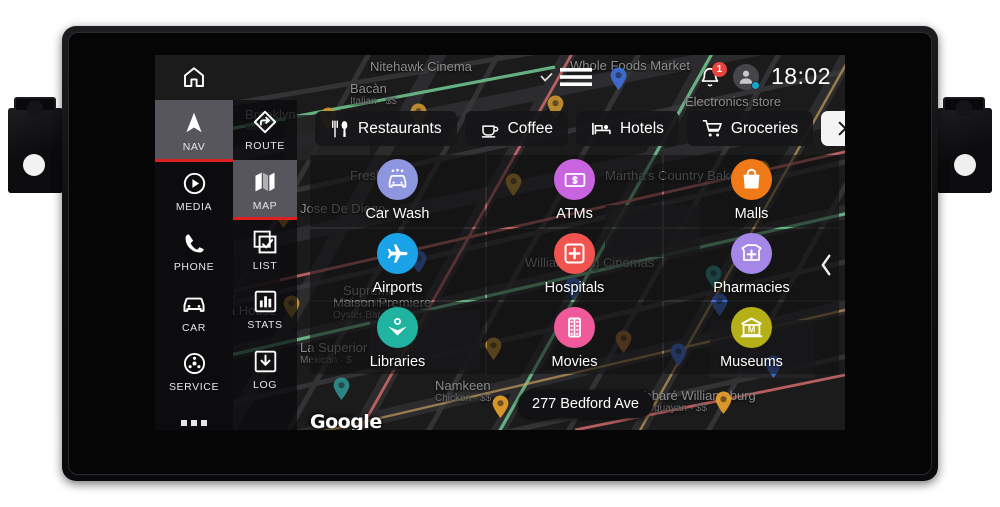 The width and height of the screenshot is (1000, 507). What do you see at coordinates (765, 75) in the screenshot?
I see `status-right-group: 1 18:02` at bounding box center [765, 75].